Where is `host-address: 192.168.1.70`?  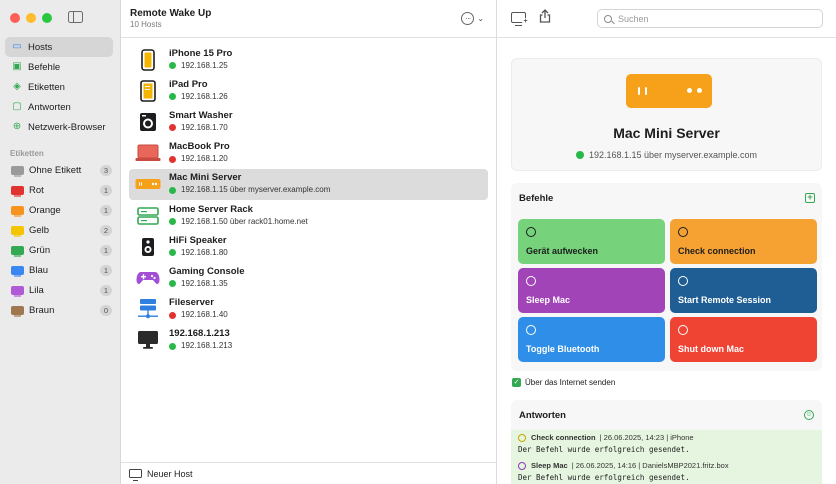
host-address: 192.168.1.70 is located at coordinates (204, 127).